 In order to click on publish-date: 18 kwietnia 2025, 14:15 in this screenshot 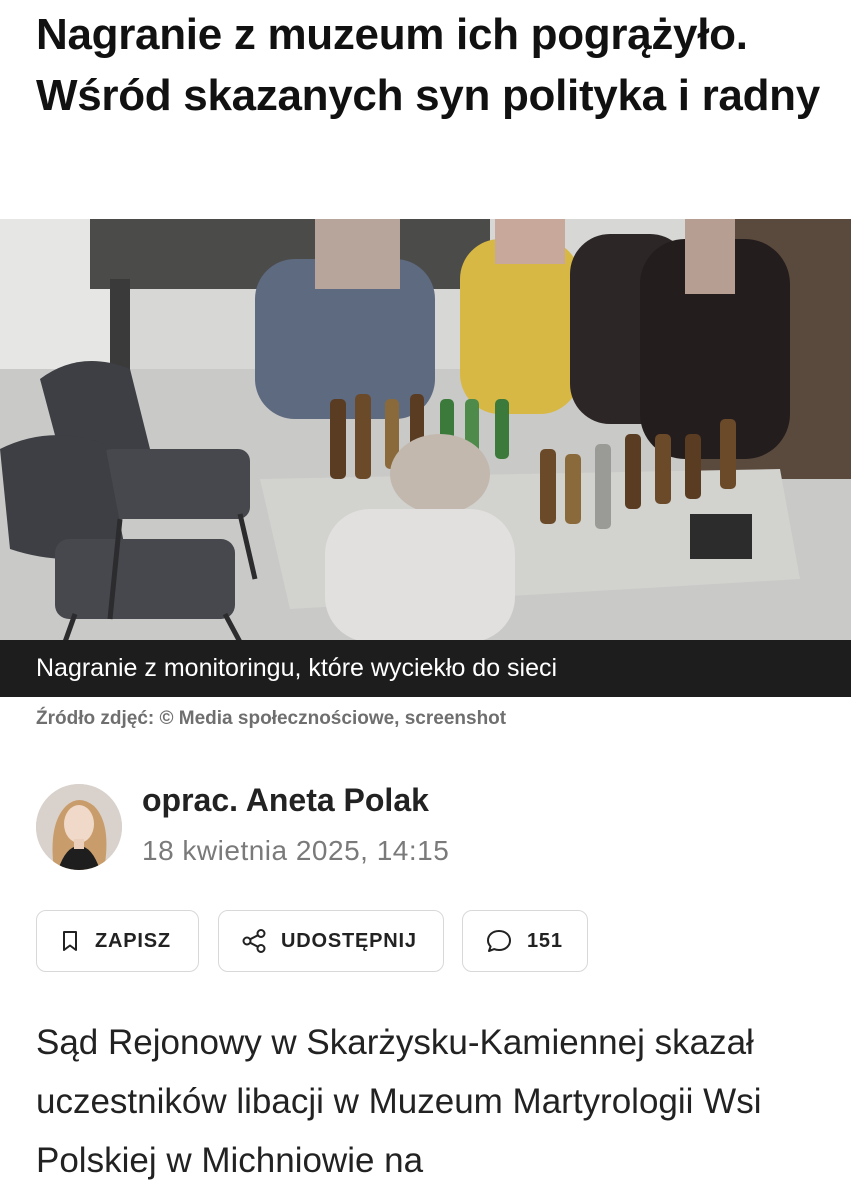, I will do `click(296, 850)`.